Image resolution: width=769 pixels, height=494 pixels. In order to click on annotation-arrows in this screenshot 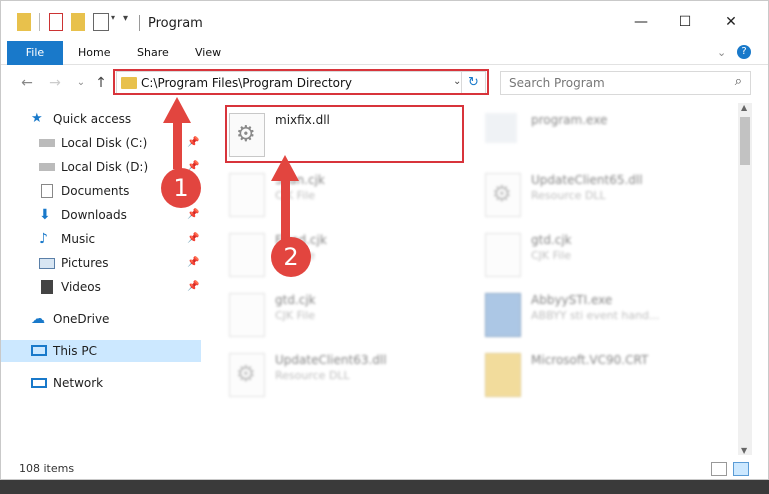, I will do `click(231, 169)`.